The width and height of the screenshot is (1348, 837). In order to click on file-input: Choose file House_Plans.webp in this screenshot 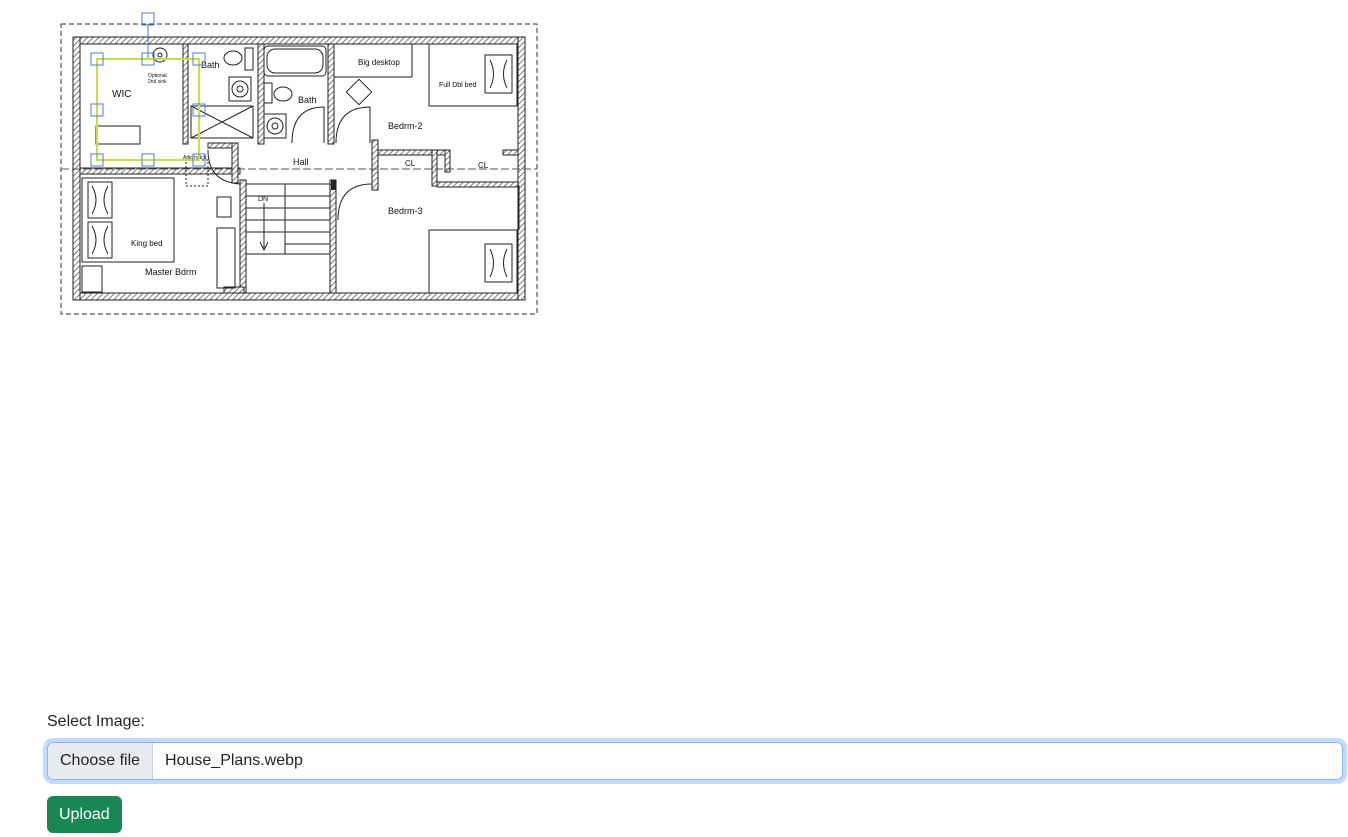, I will do `click(695, 761)`.